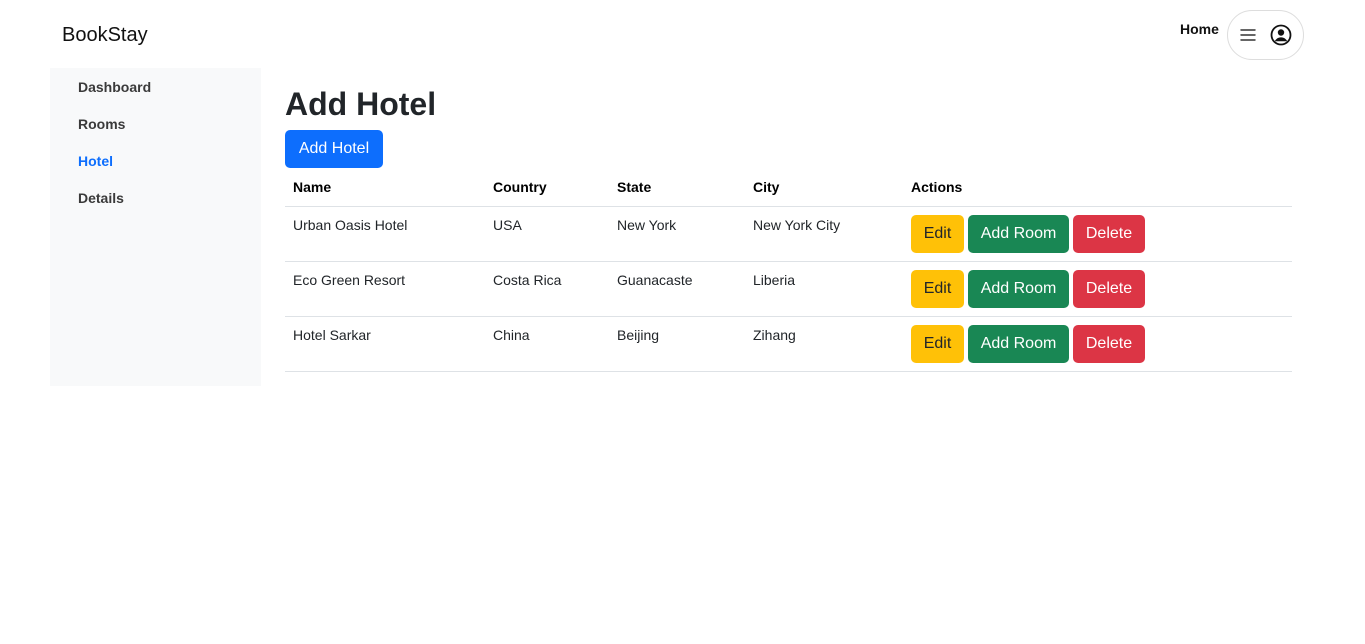 This screenshot has width=1365, height=644. What do you see at coordinates (824, 344) in the screenshot?
I see `hotel-city-cell: Zihang` at bounding box center [824, 344].